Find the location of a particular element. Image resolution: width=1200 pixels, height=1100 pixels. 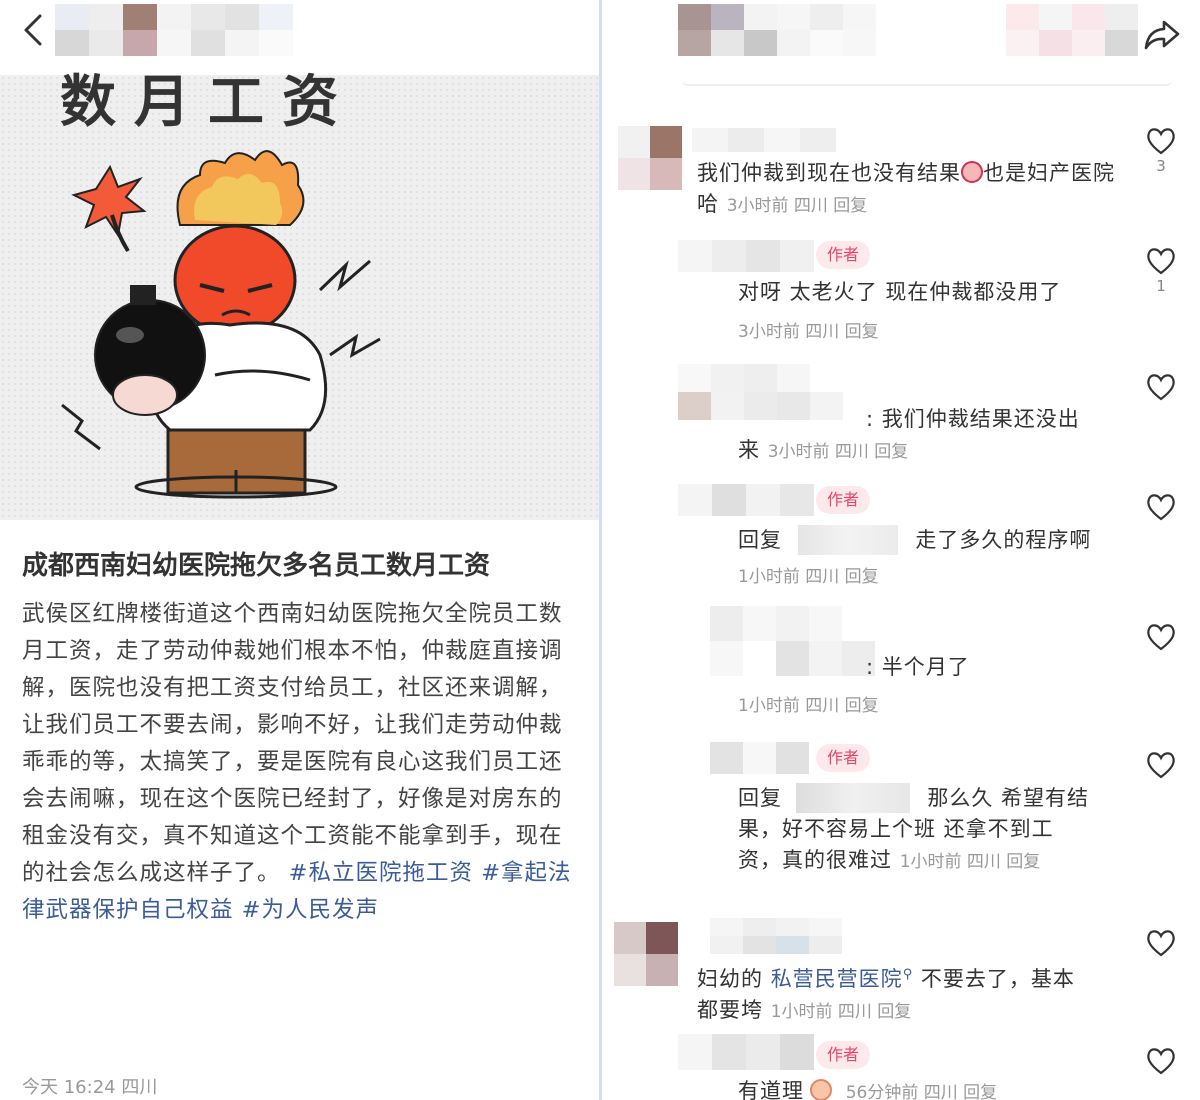

hero-caption: 数月工资 is located at coordinates (208, 102).